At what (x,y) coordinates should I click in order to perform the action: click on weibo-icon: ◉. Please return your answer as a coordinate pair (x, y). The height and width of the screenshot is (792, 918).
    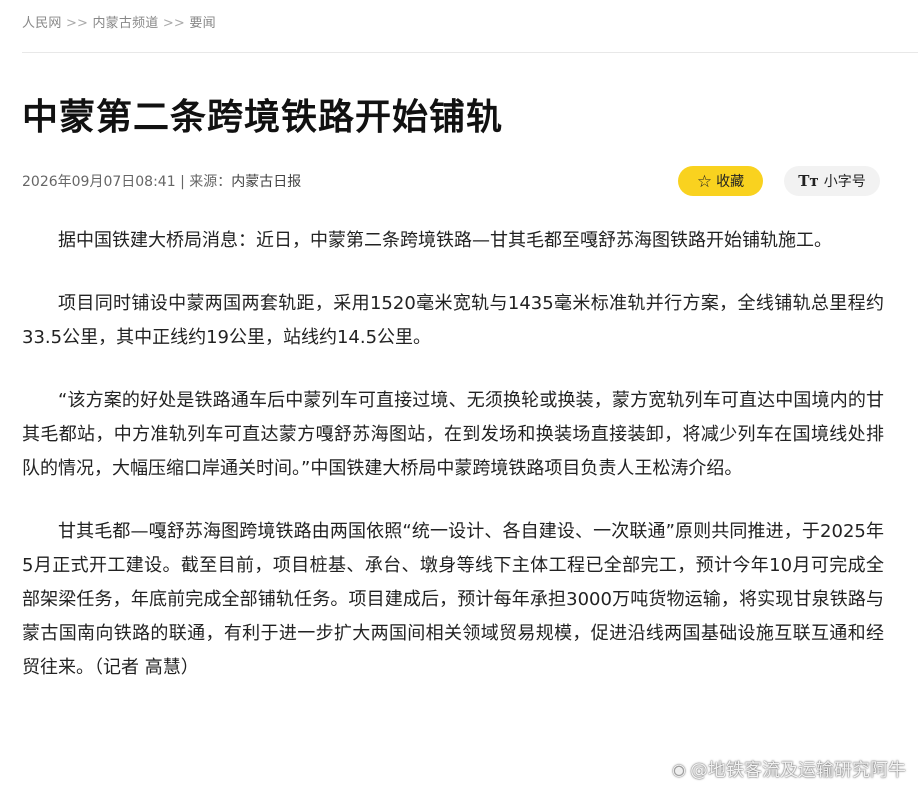
    Looking at the image, I should click on (679, 769).